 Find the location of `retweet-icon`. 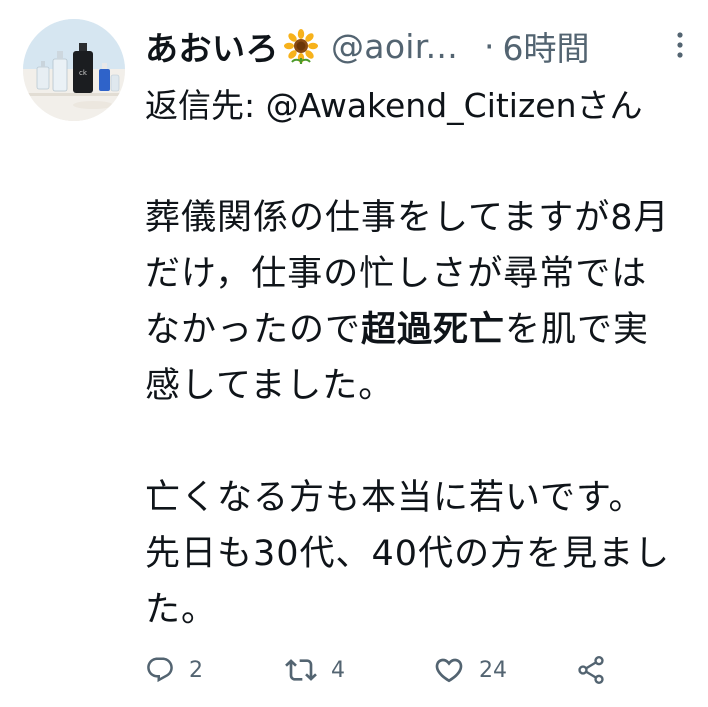

retweet-icon is located at coordinates (301, 670).